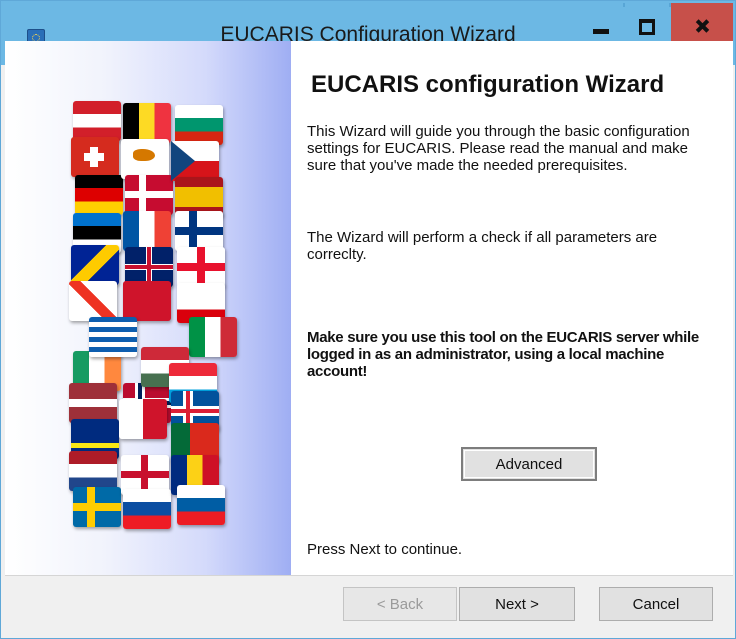  Describe the element at coordinates (656, 604) in the screenshot. I see `cancel-button: Cancel` at that location.